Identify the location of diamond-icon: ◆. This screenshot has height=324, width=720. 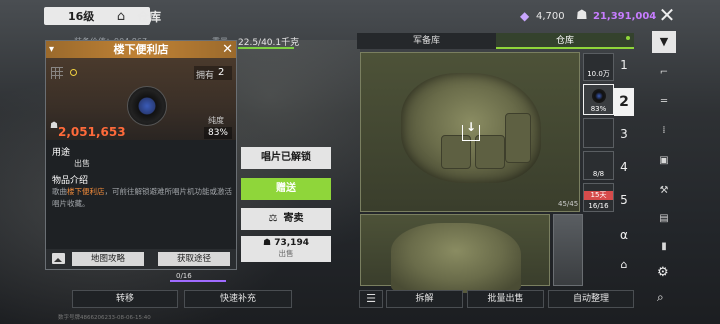
(525, 16).